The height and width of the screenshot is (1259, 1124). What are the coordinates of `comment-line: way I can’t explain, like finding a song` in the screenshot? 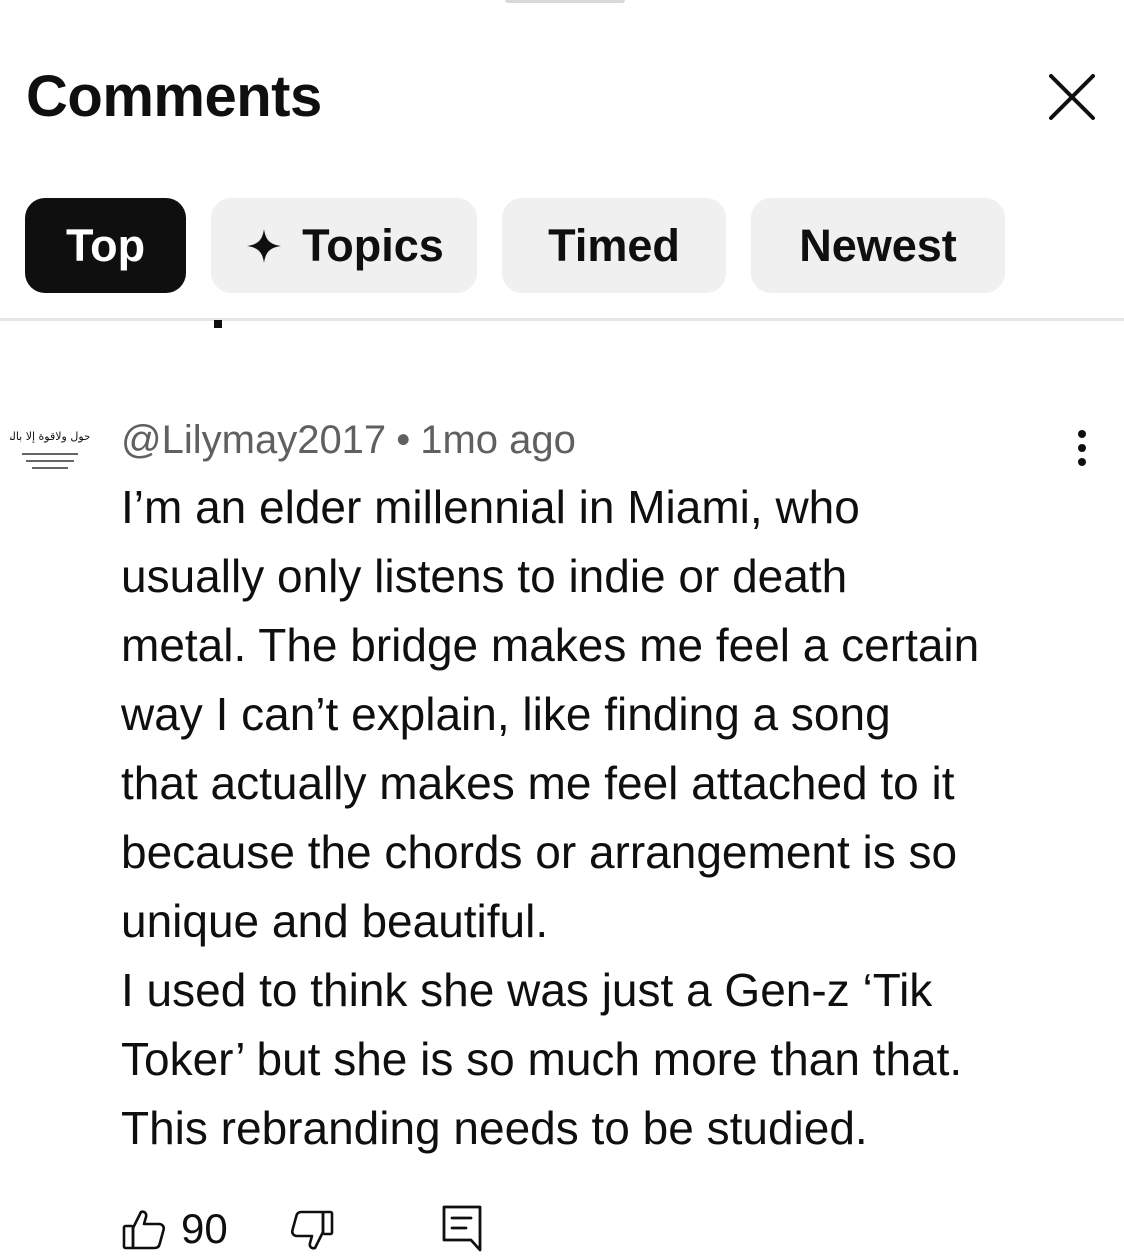 It's located at (506, 714).